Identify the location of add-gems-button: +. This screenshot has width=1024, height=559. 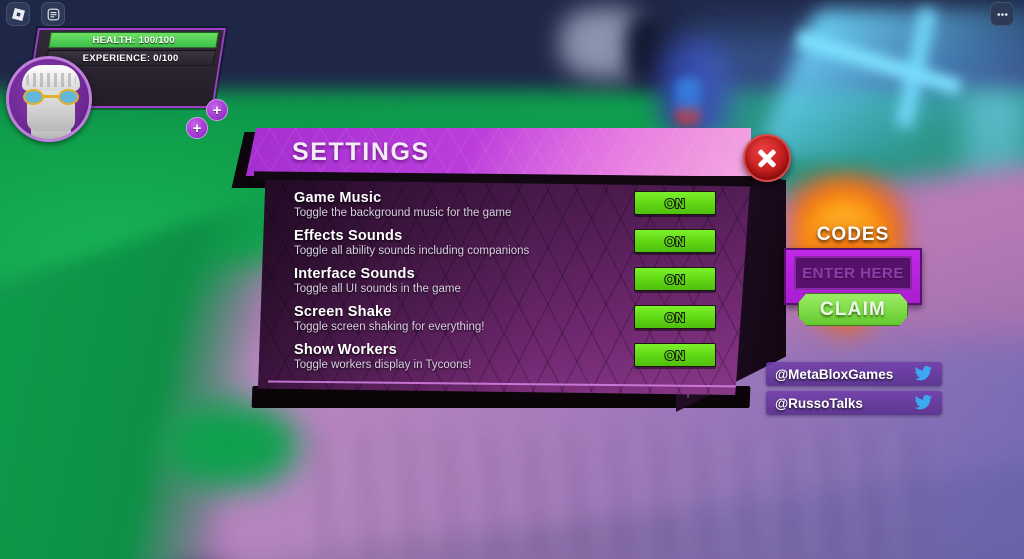
(197, 128).